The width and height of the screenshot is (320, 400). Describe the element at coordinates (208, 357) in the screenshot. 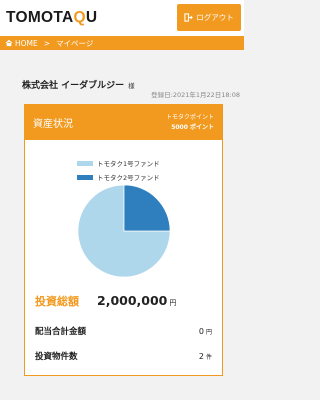

I see `property-count-unit: 件` at that location.